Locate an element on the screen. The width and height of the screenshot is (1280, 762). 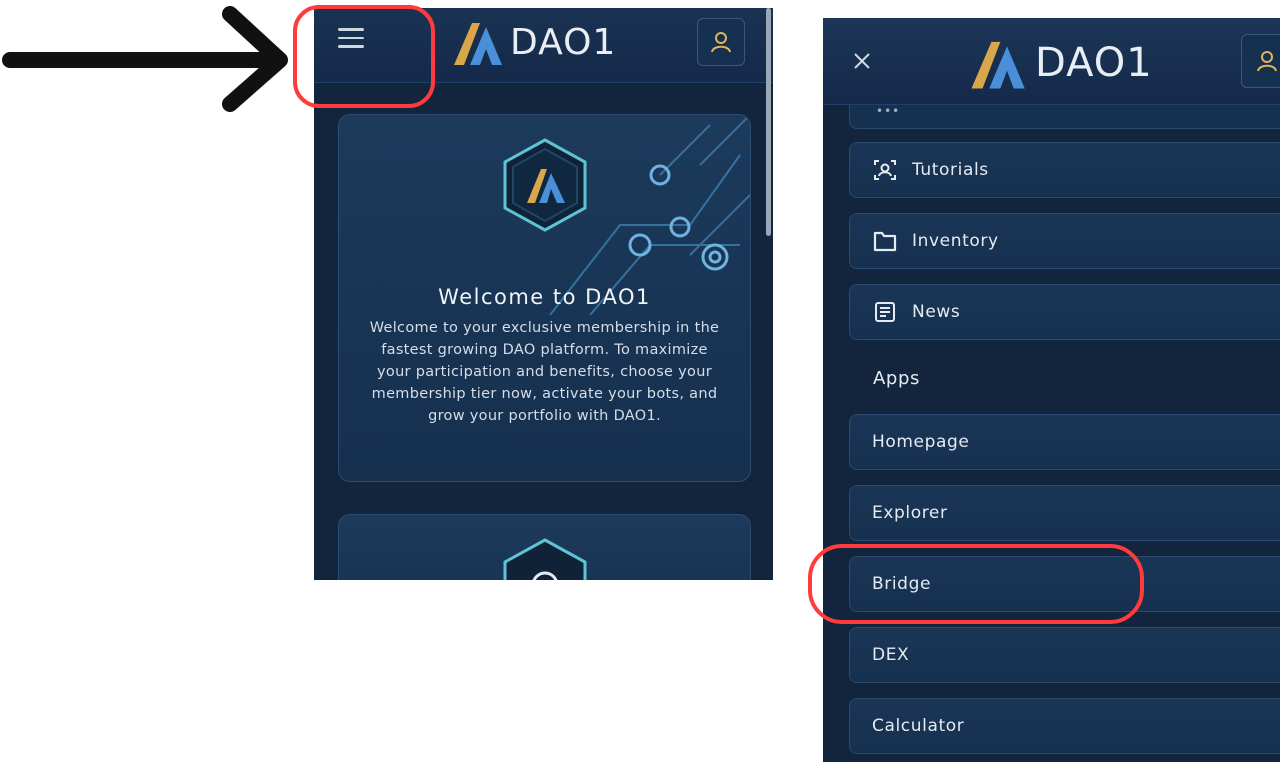
close-menu-button is located at coordinates (862, 62).